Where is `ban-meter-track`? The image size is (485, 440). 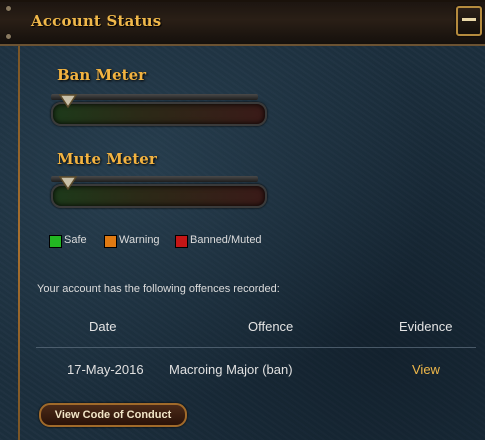 ban-meter-track is located at coordinates (159, 114).